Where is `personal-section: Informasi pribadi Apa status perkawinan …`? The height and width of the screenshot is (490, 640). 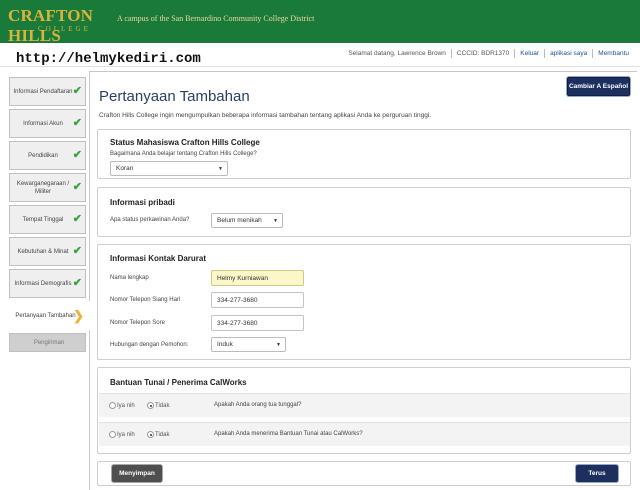
personal-section: Informasi pribadi Apa status perkawinan … is located at coordinates (364, 212).